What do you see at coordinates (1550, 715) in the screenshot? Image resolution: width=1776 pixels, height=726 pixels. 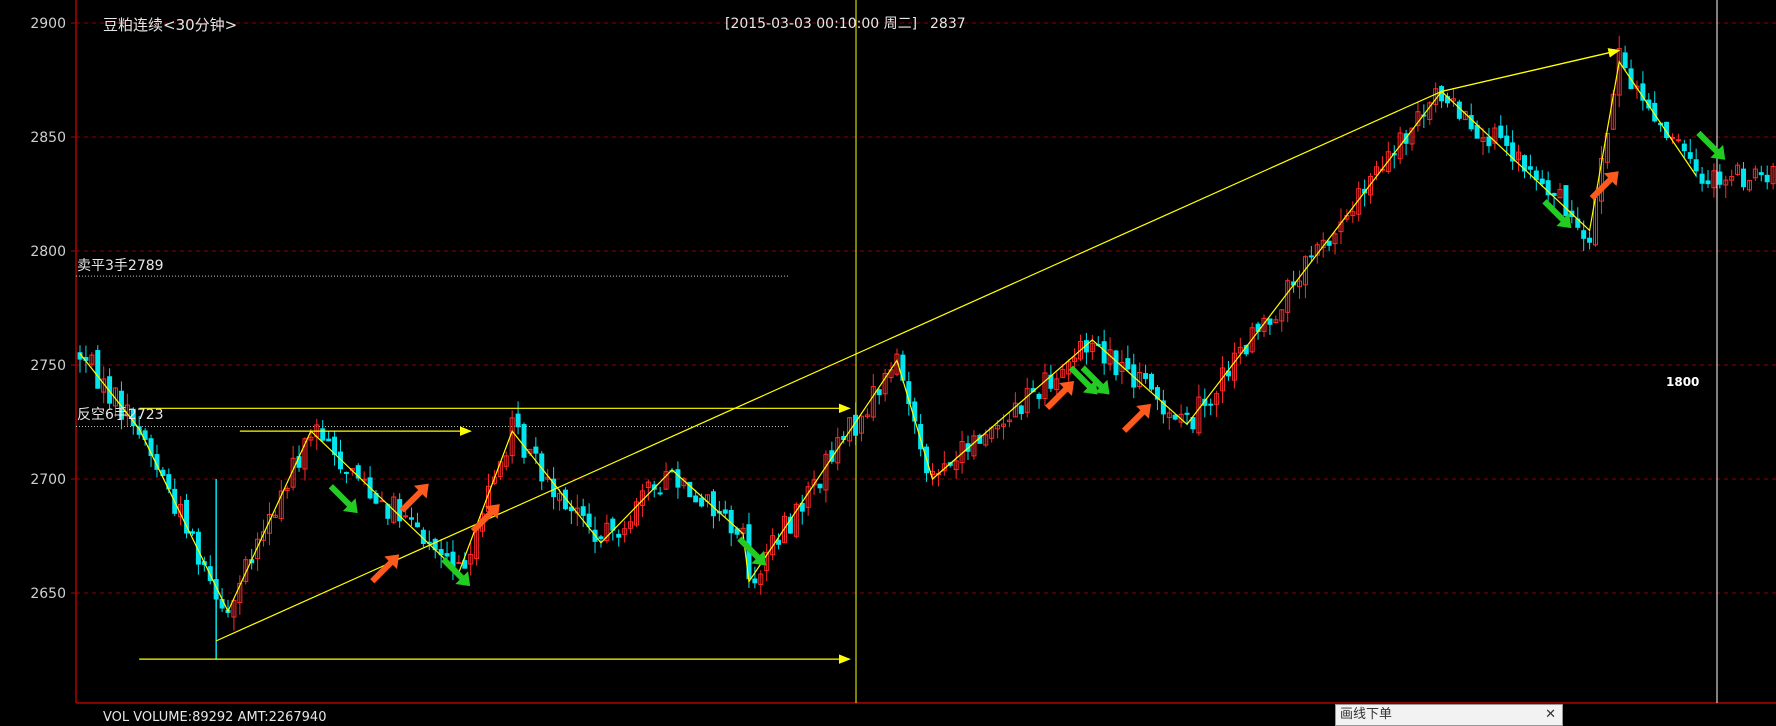 I see `close-icon: ✕` at bounding box center [1550, 715].